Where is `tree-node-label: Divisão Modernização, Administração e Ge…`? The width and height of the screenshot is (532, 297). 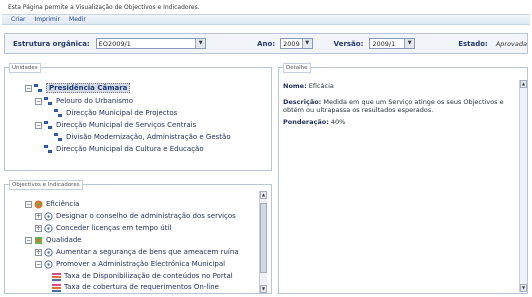
tree-node-label: Divisão Modernização, Administração e Ge… is located at coordinates (148, 137).